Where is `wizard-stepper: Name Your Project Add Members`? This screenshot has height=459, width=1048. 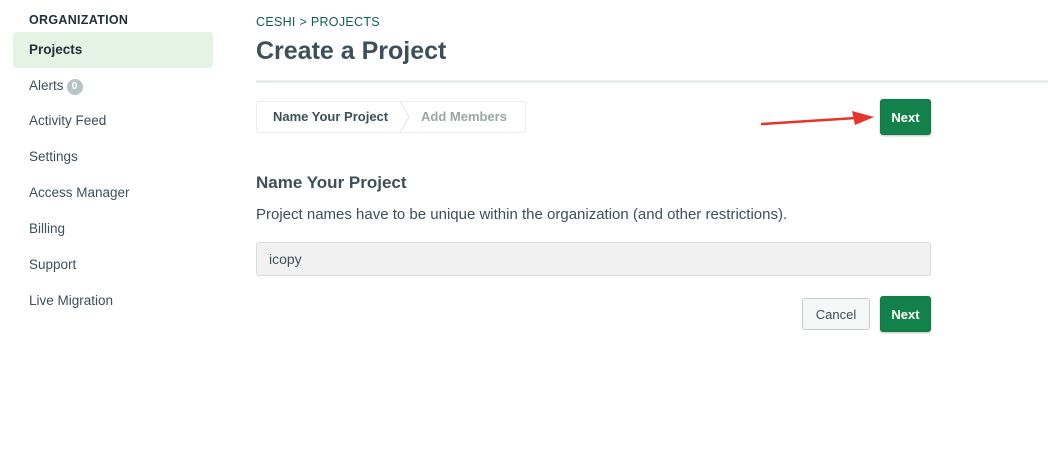 wizard-stepper: Name Your Project Add Members is located at coordinates (391, 117).